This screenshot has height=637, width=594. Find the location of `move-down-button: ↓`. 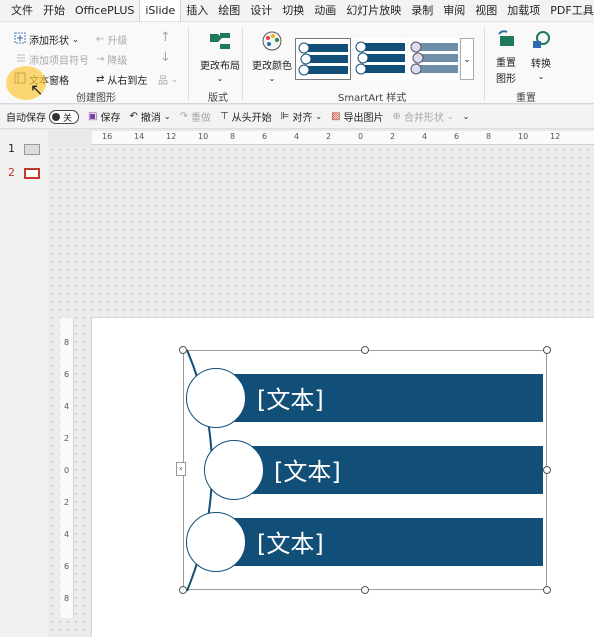

move-down-button: ↓ is located at coordinates (165, 57).